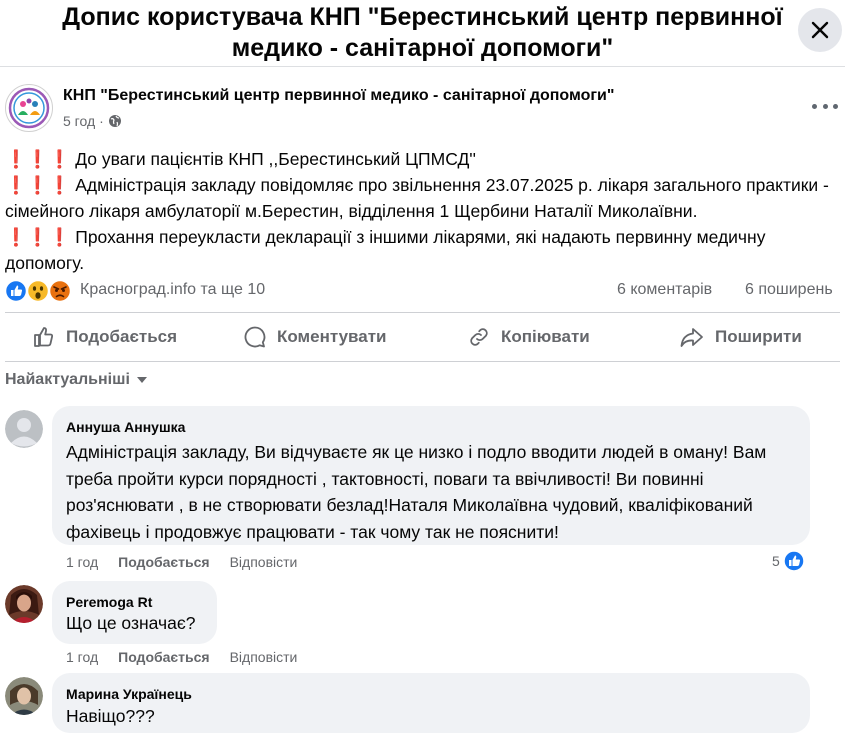 The image size is (845, 733). I want to click on caret-down-icon, so click(141, 380).